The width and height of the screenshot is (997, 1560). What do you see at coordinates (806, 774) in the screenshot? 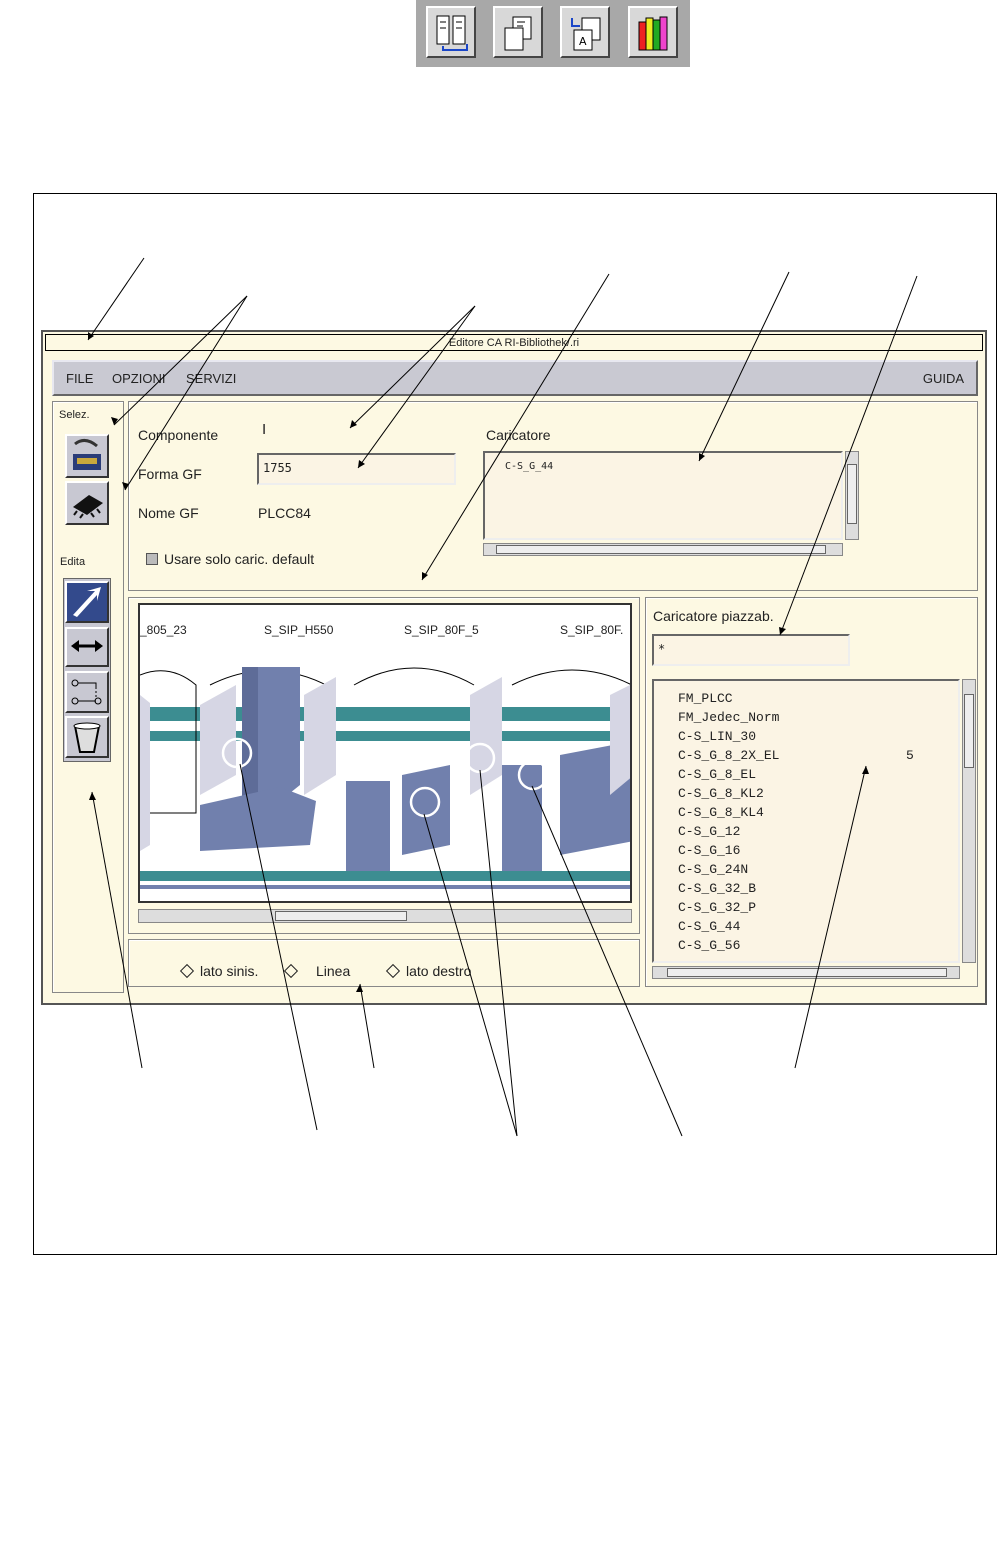
I see `list-item: C-S_G_8_EL` at bounding box center [806, 774].